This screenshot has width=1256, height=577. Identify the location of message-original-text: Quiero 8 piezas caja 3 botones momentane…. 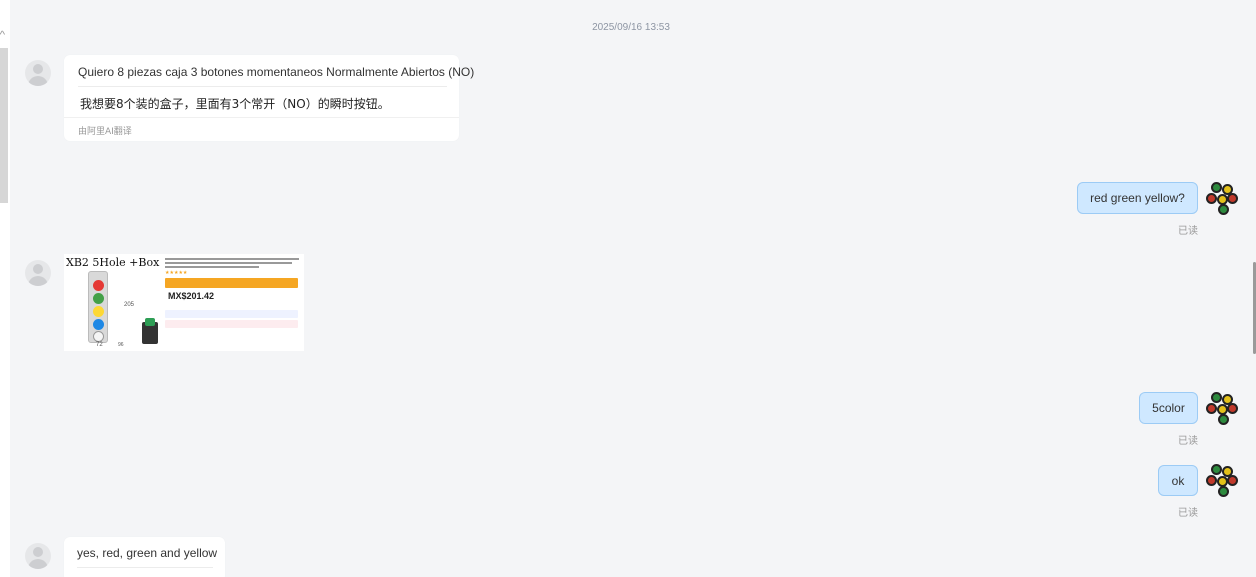
(276, 72).